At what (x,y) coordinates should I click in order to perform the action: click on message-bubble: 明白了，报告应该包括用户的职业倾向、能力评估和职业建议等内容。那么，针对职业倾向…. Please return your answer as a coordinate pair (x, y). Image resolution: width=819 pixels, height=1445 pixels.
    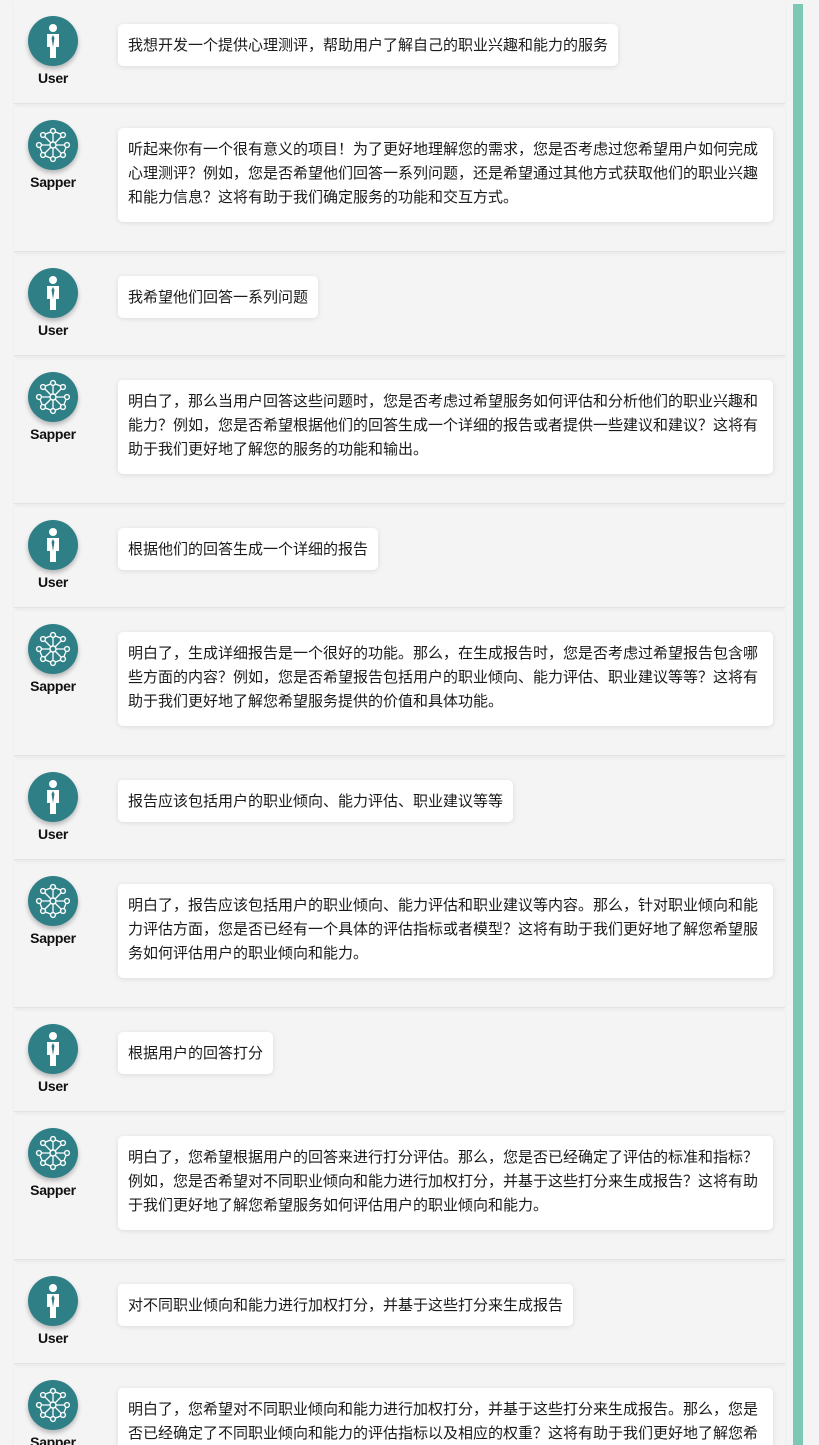
    Looking at the image, I should click on (445, 931).